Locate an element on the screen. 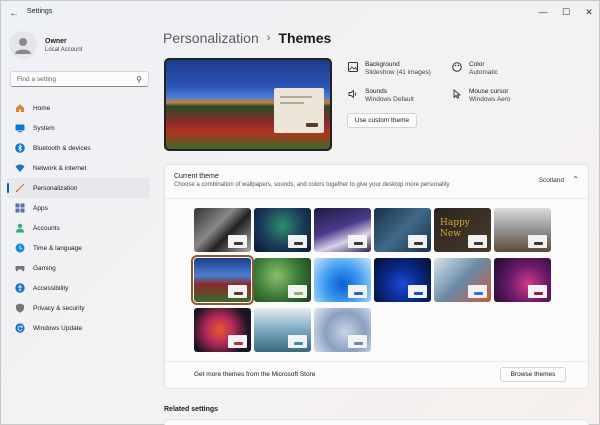 The height and width of the screenshot is (425, 600). cursor-icon is located at coordinates (457, 94).